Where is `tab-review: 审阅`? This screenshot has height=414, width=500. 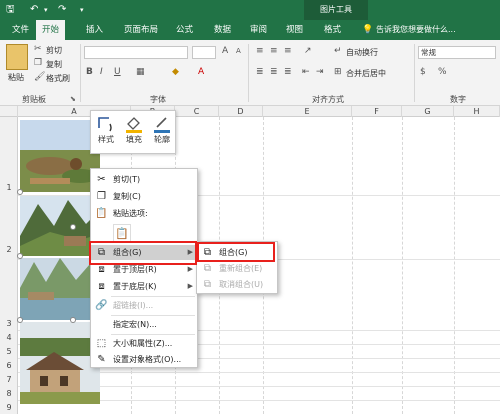 tab-review: 审阅 is located at coordinates (258, 30).